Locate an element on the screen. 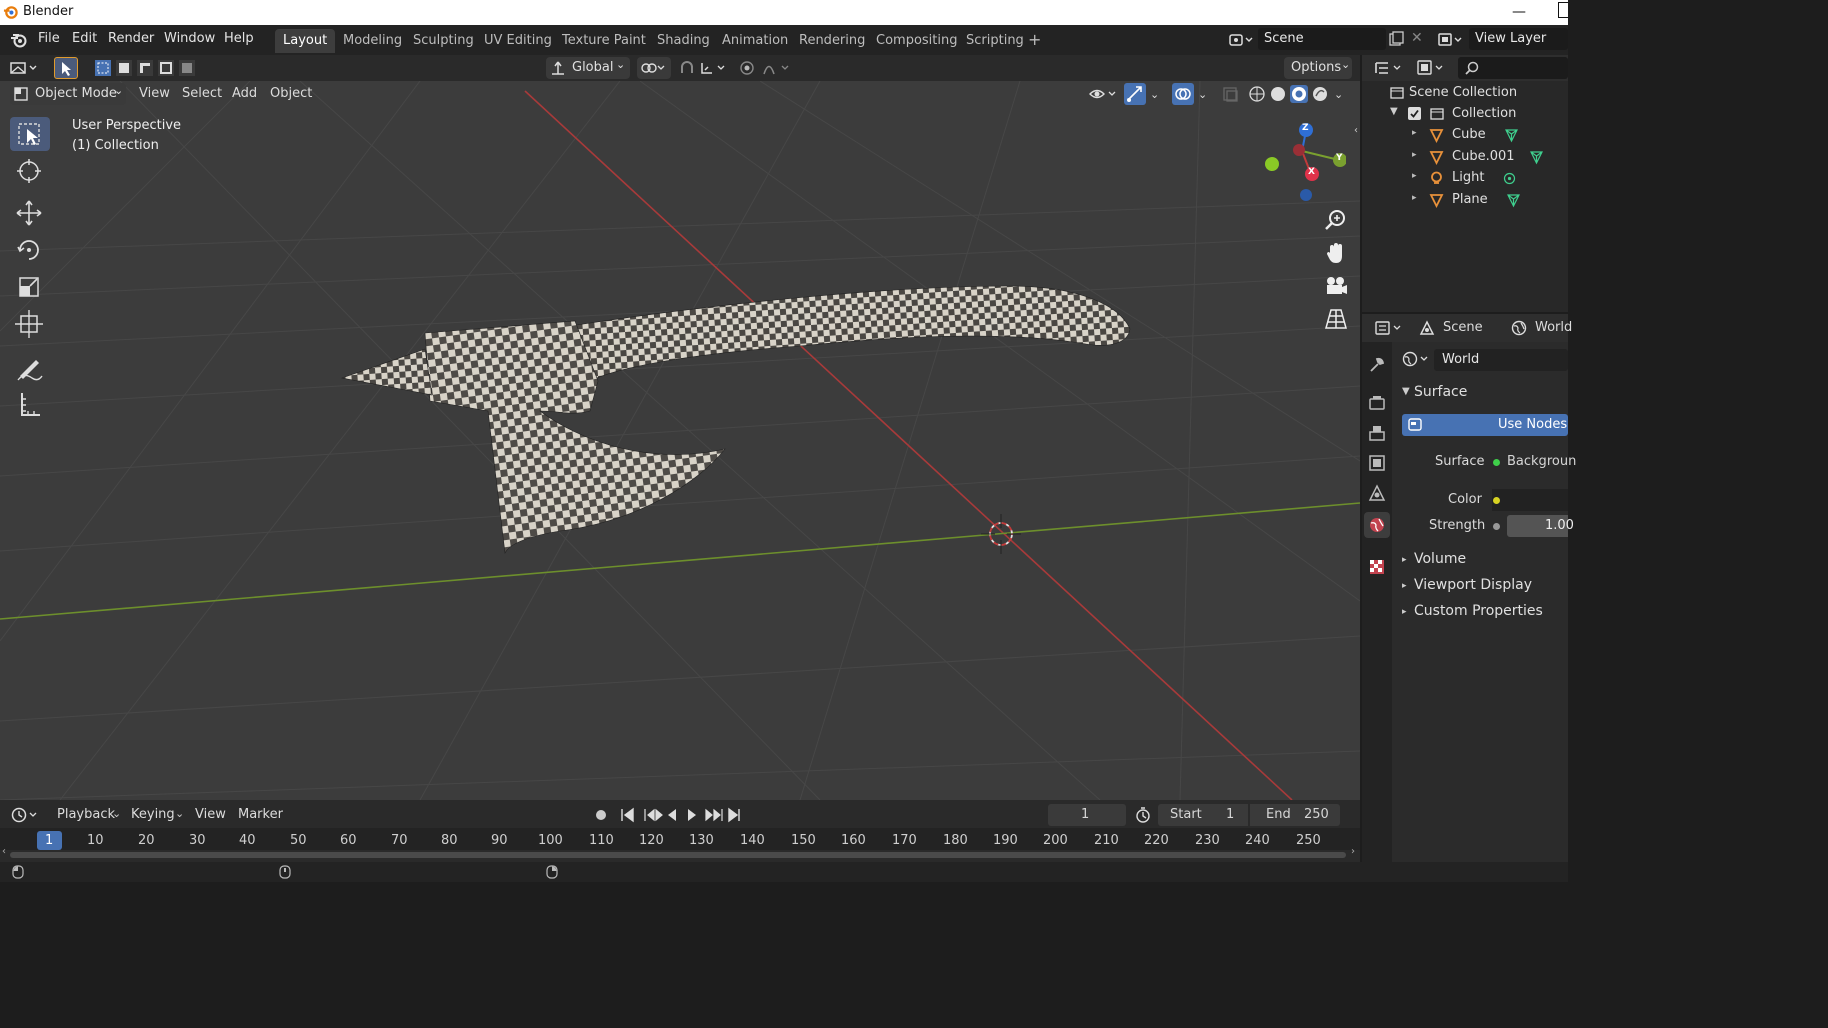  tool-select-box is located at coordinates (30, 134).